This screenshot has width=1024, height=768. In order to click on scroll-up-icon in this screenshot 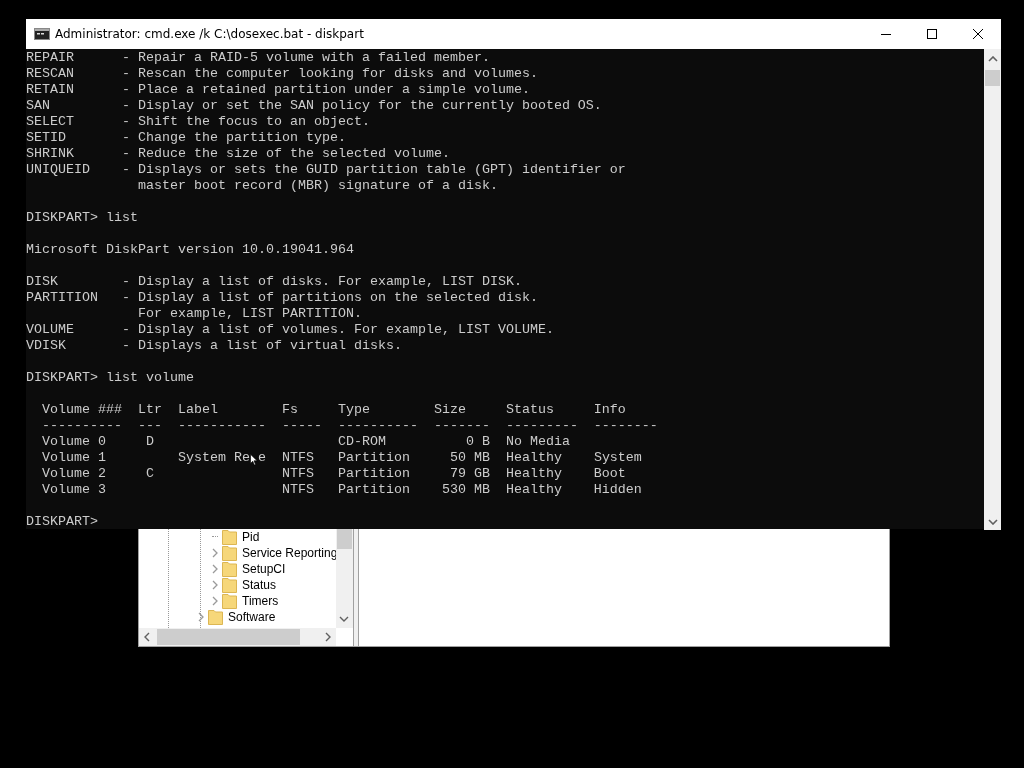, I will do `click(992, 59)`.